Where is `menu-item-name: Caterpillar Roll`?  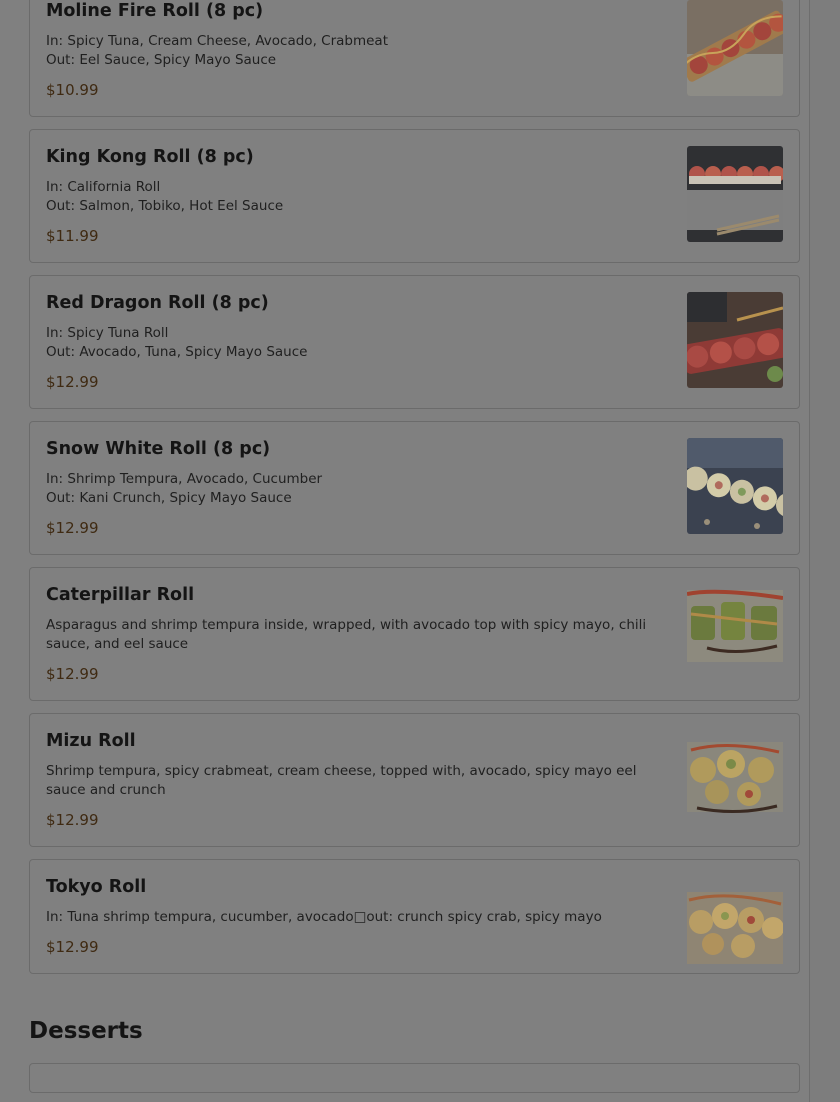 menu-item-name: Caterpillar Roll is located at coordinates (120, 595).